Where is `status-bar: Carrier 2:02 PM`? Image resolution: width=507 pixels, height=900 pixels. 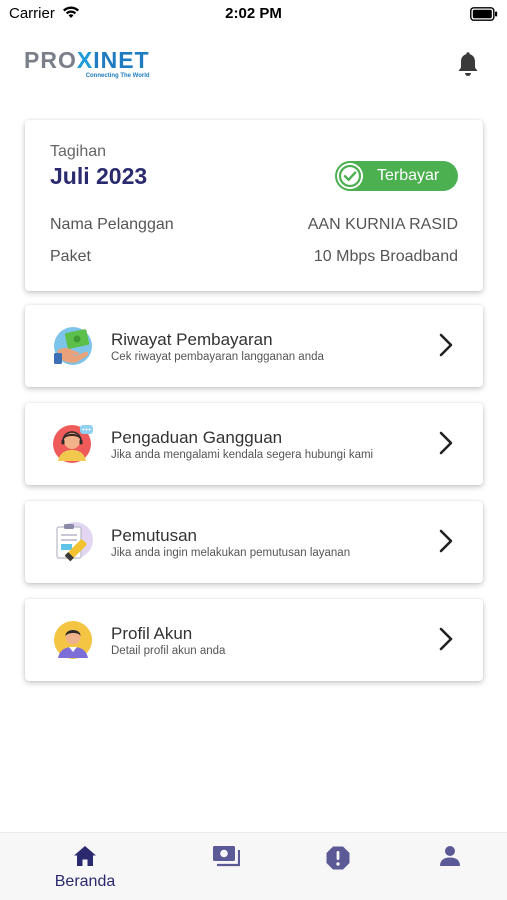 status-bar: Carrier 2:02 PM is located at coordinates (253, 14).